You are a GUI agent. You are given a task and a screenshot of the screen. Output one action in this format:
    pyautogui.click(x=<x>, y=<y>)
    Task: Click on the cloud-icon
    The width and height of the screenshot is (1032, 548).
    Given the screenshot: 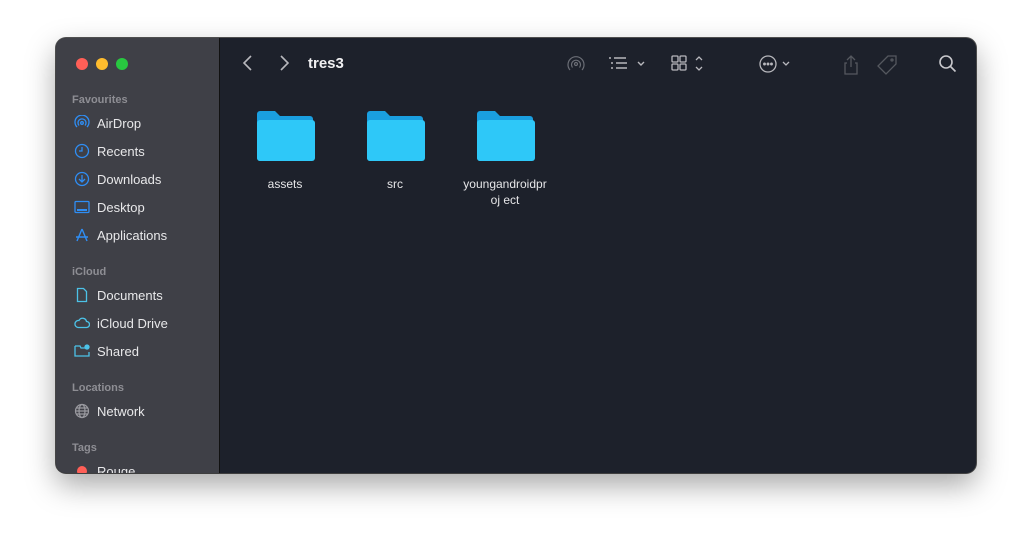 What is the action you would take?
    pyautogui.click(x=82, y=323)
    